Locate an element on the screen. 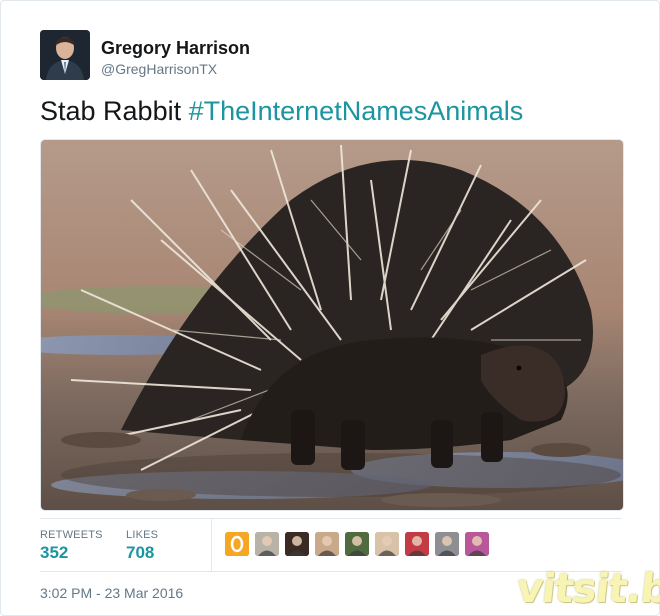  retweets-count: 352 is located at coordinates (54, 553).